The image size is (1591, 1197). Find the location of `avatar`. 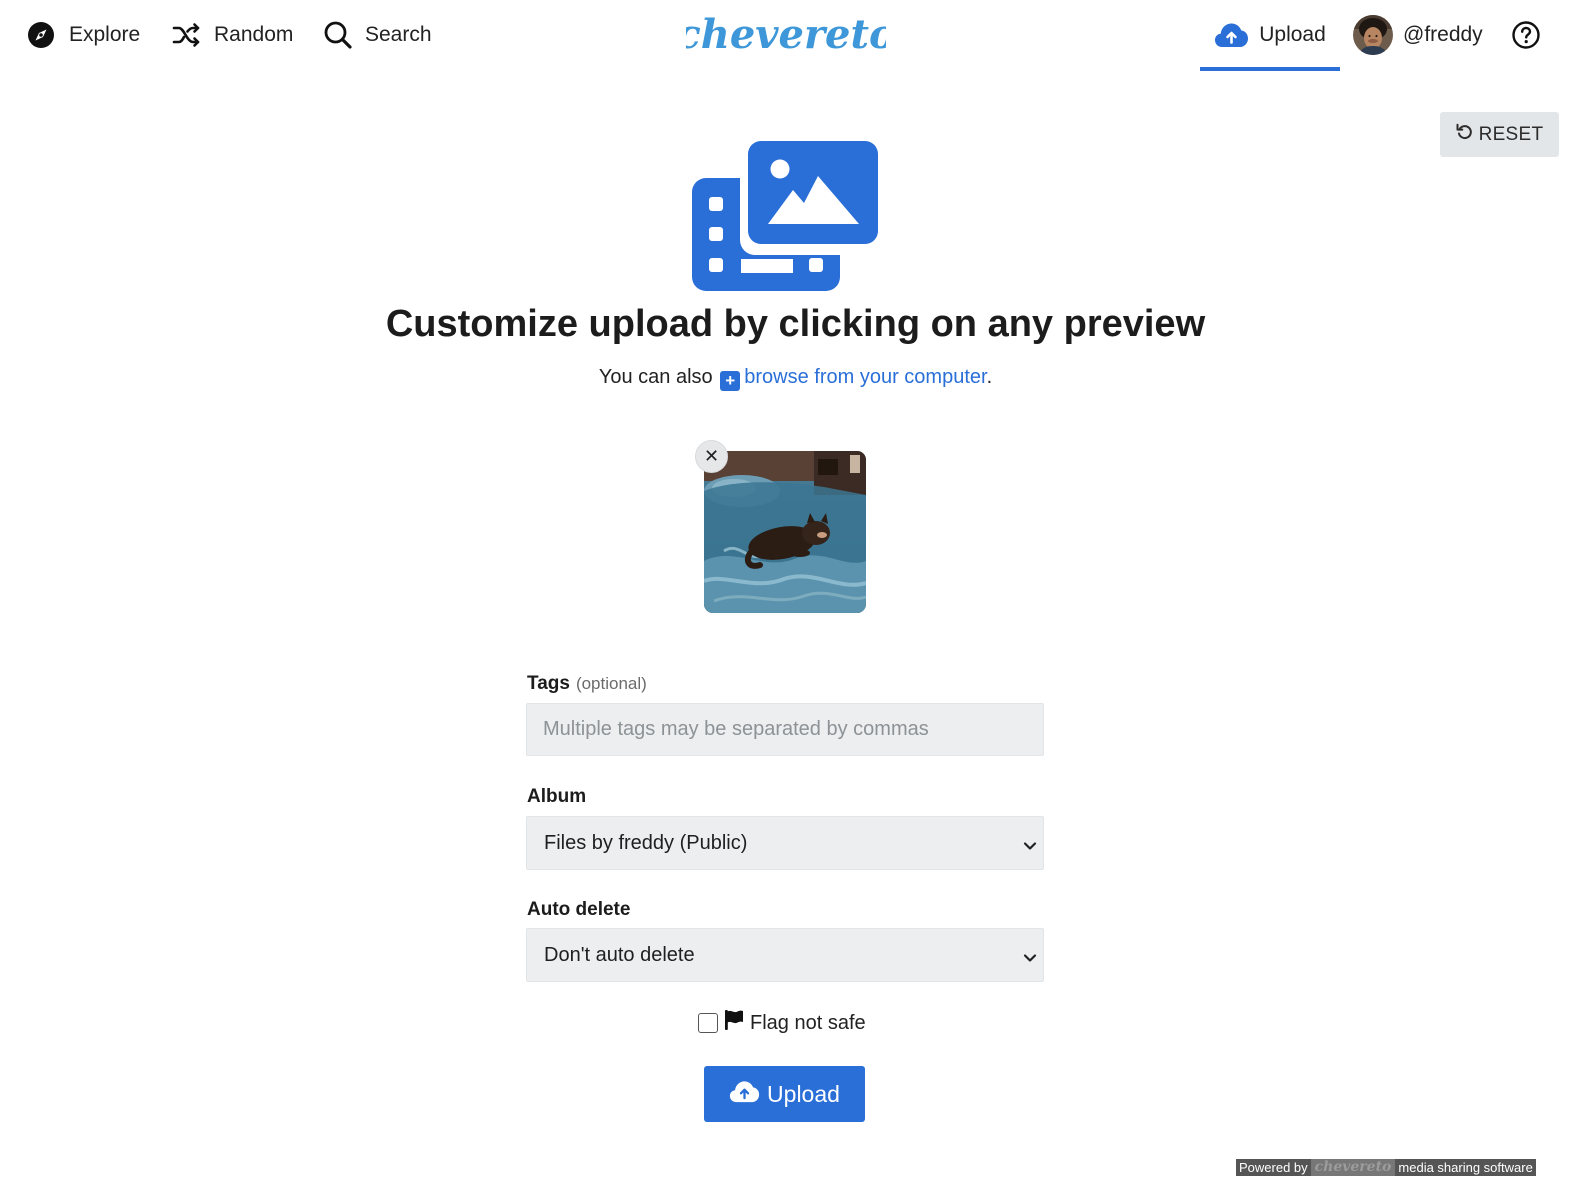

avatar is located at coordinates (1373, 35).